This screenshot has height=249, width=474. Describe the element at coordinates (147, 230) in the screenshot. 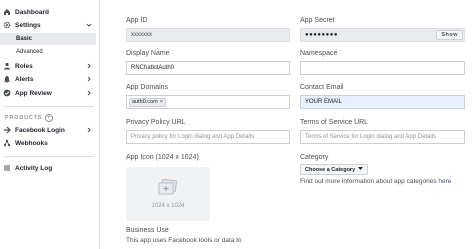

I see `business-use-label: Business Use` at that location.